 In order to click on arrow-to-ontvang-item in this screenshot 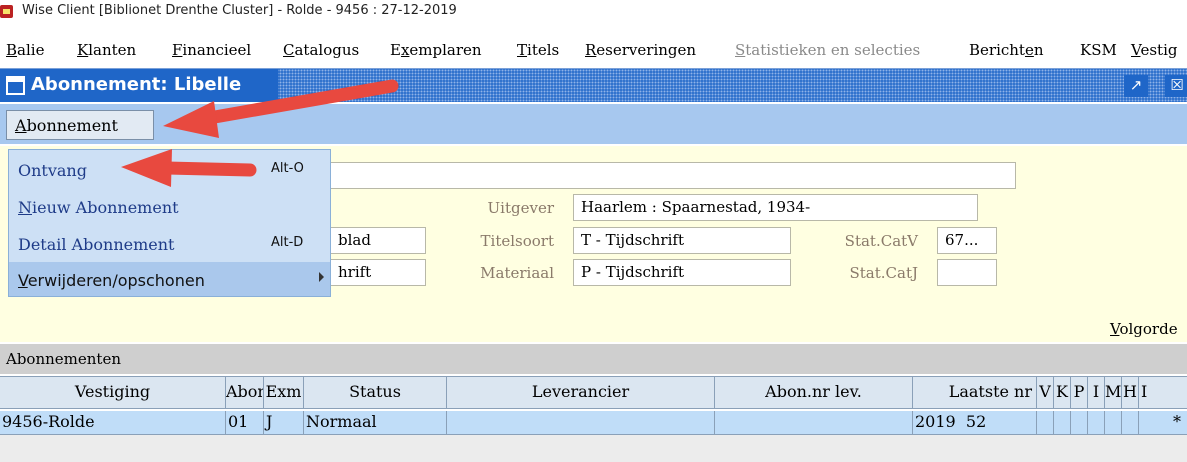, I will do `click(189, 168)`.